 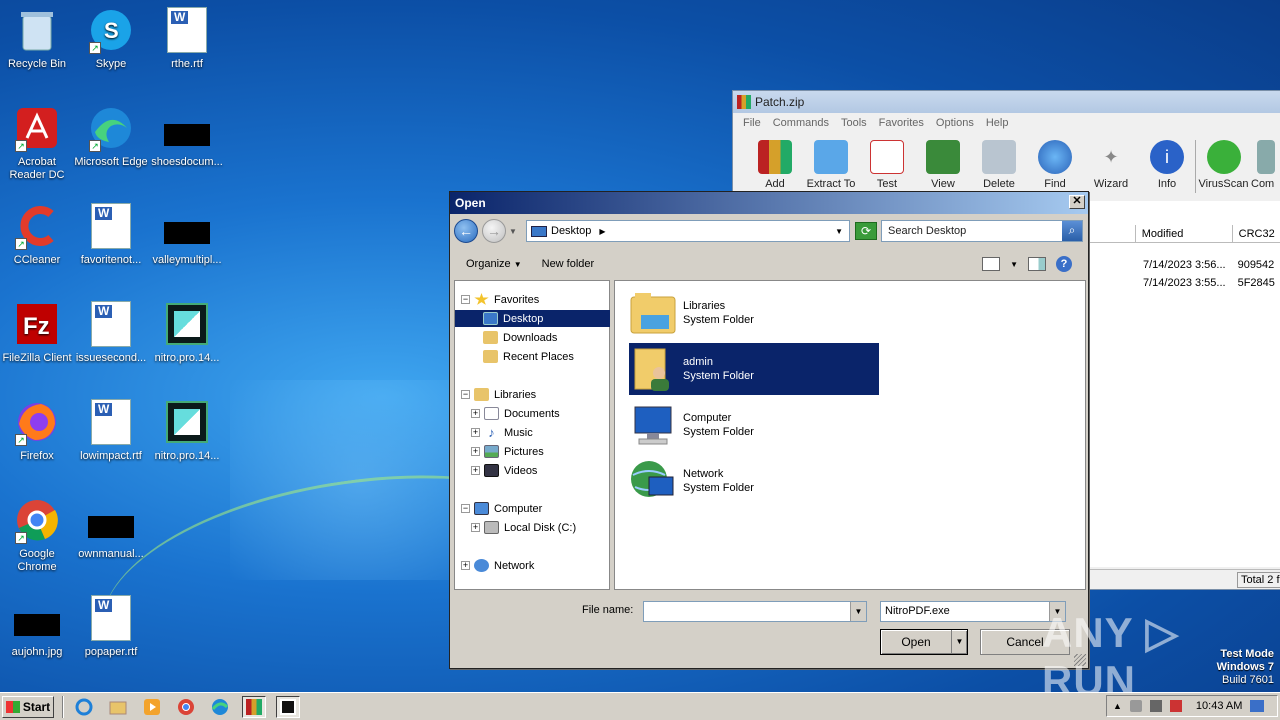 I want to click on file-type-select: NitroPDF.exe ▼, so click(x=973, y=611).